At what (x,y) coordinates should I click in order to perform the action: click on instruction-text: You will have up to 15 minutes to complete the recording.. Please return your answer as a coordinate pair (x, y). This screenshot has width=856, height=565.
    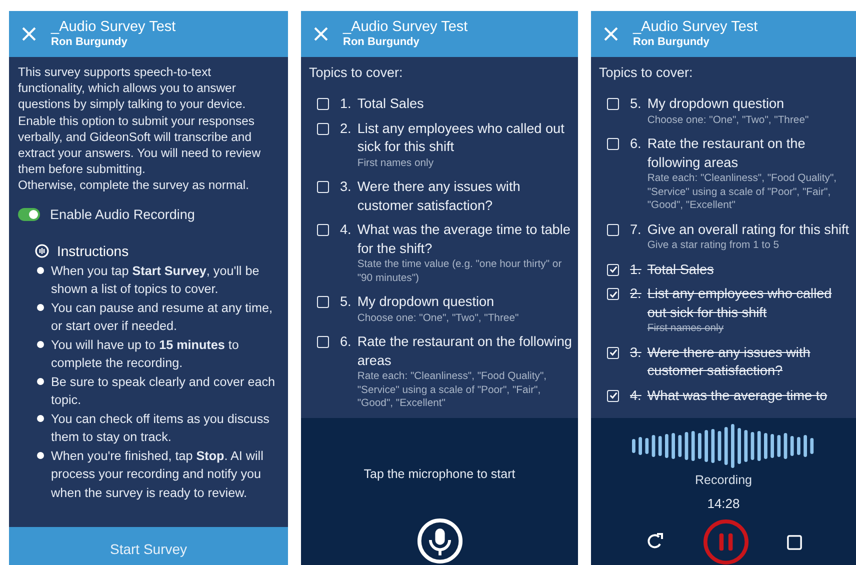
    Looking at the image, I should click on (145, 354).